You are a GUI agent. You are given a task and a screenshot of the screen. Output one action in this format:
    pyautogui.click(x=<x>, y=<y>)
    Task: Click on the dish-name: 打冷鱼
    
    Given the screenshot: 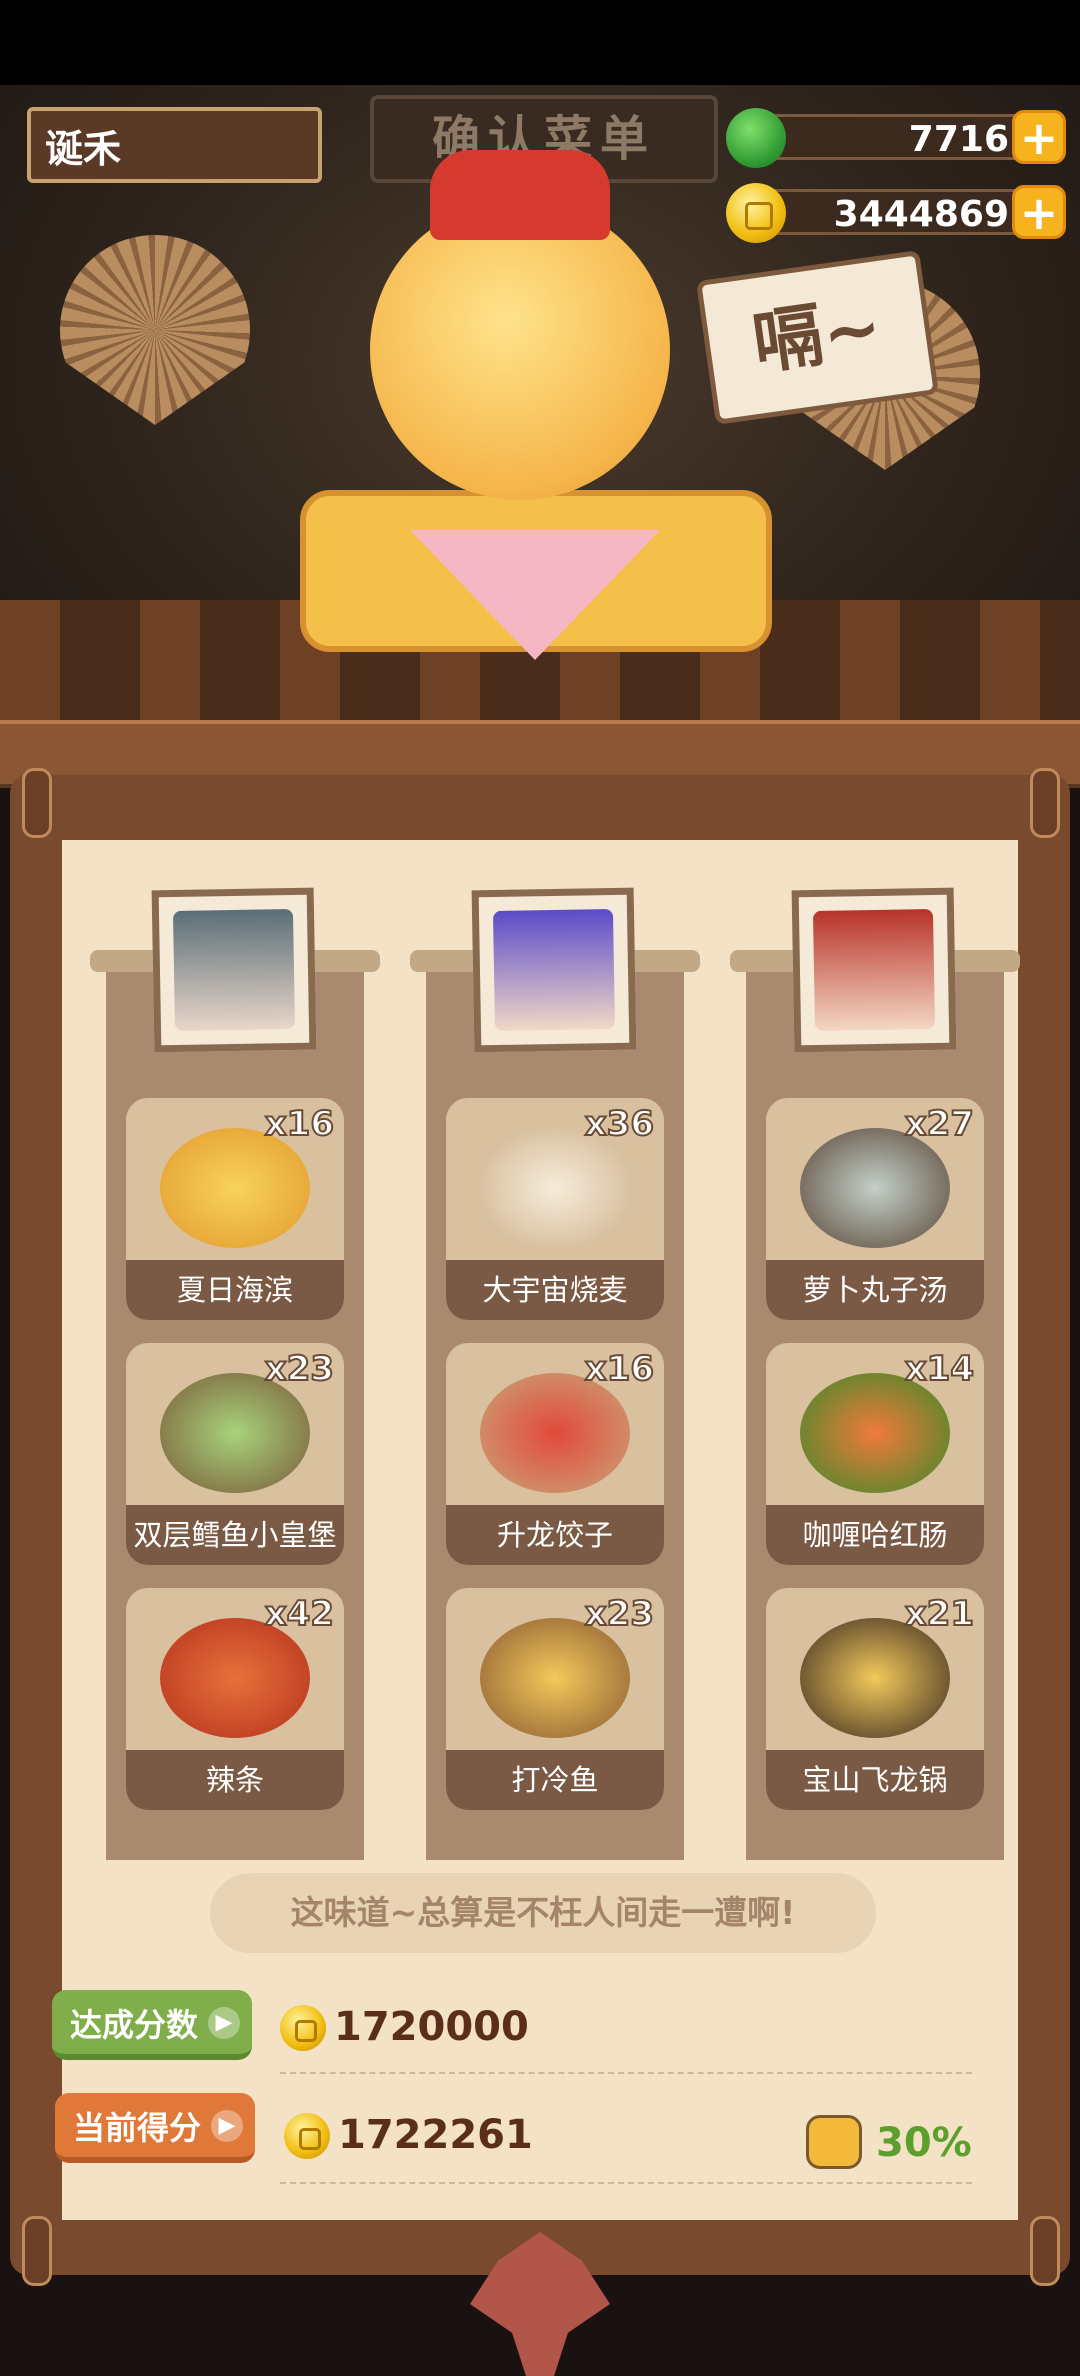 What is the action you would take?
    pyautogui.click(x=555, y=1780)
    